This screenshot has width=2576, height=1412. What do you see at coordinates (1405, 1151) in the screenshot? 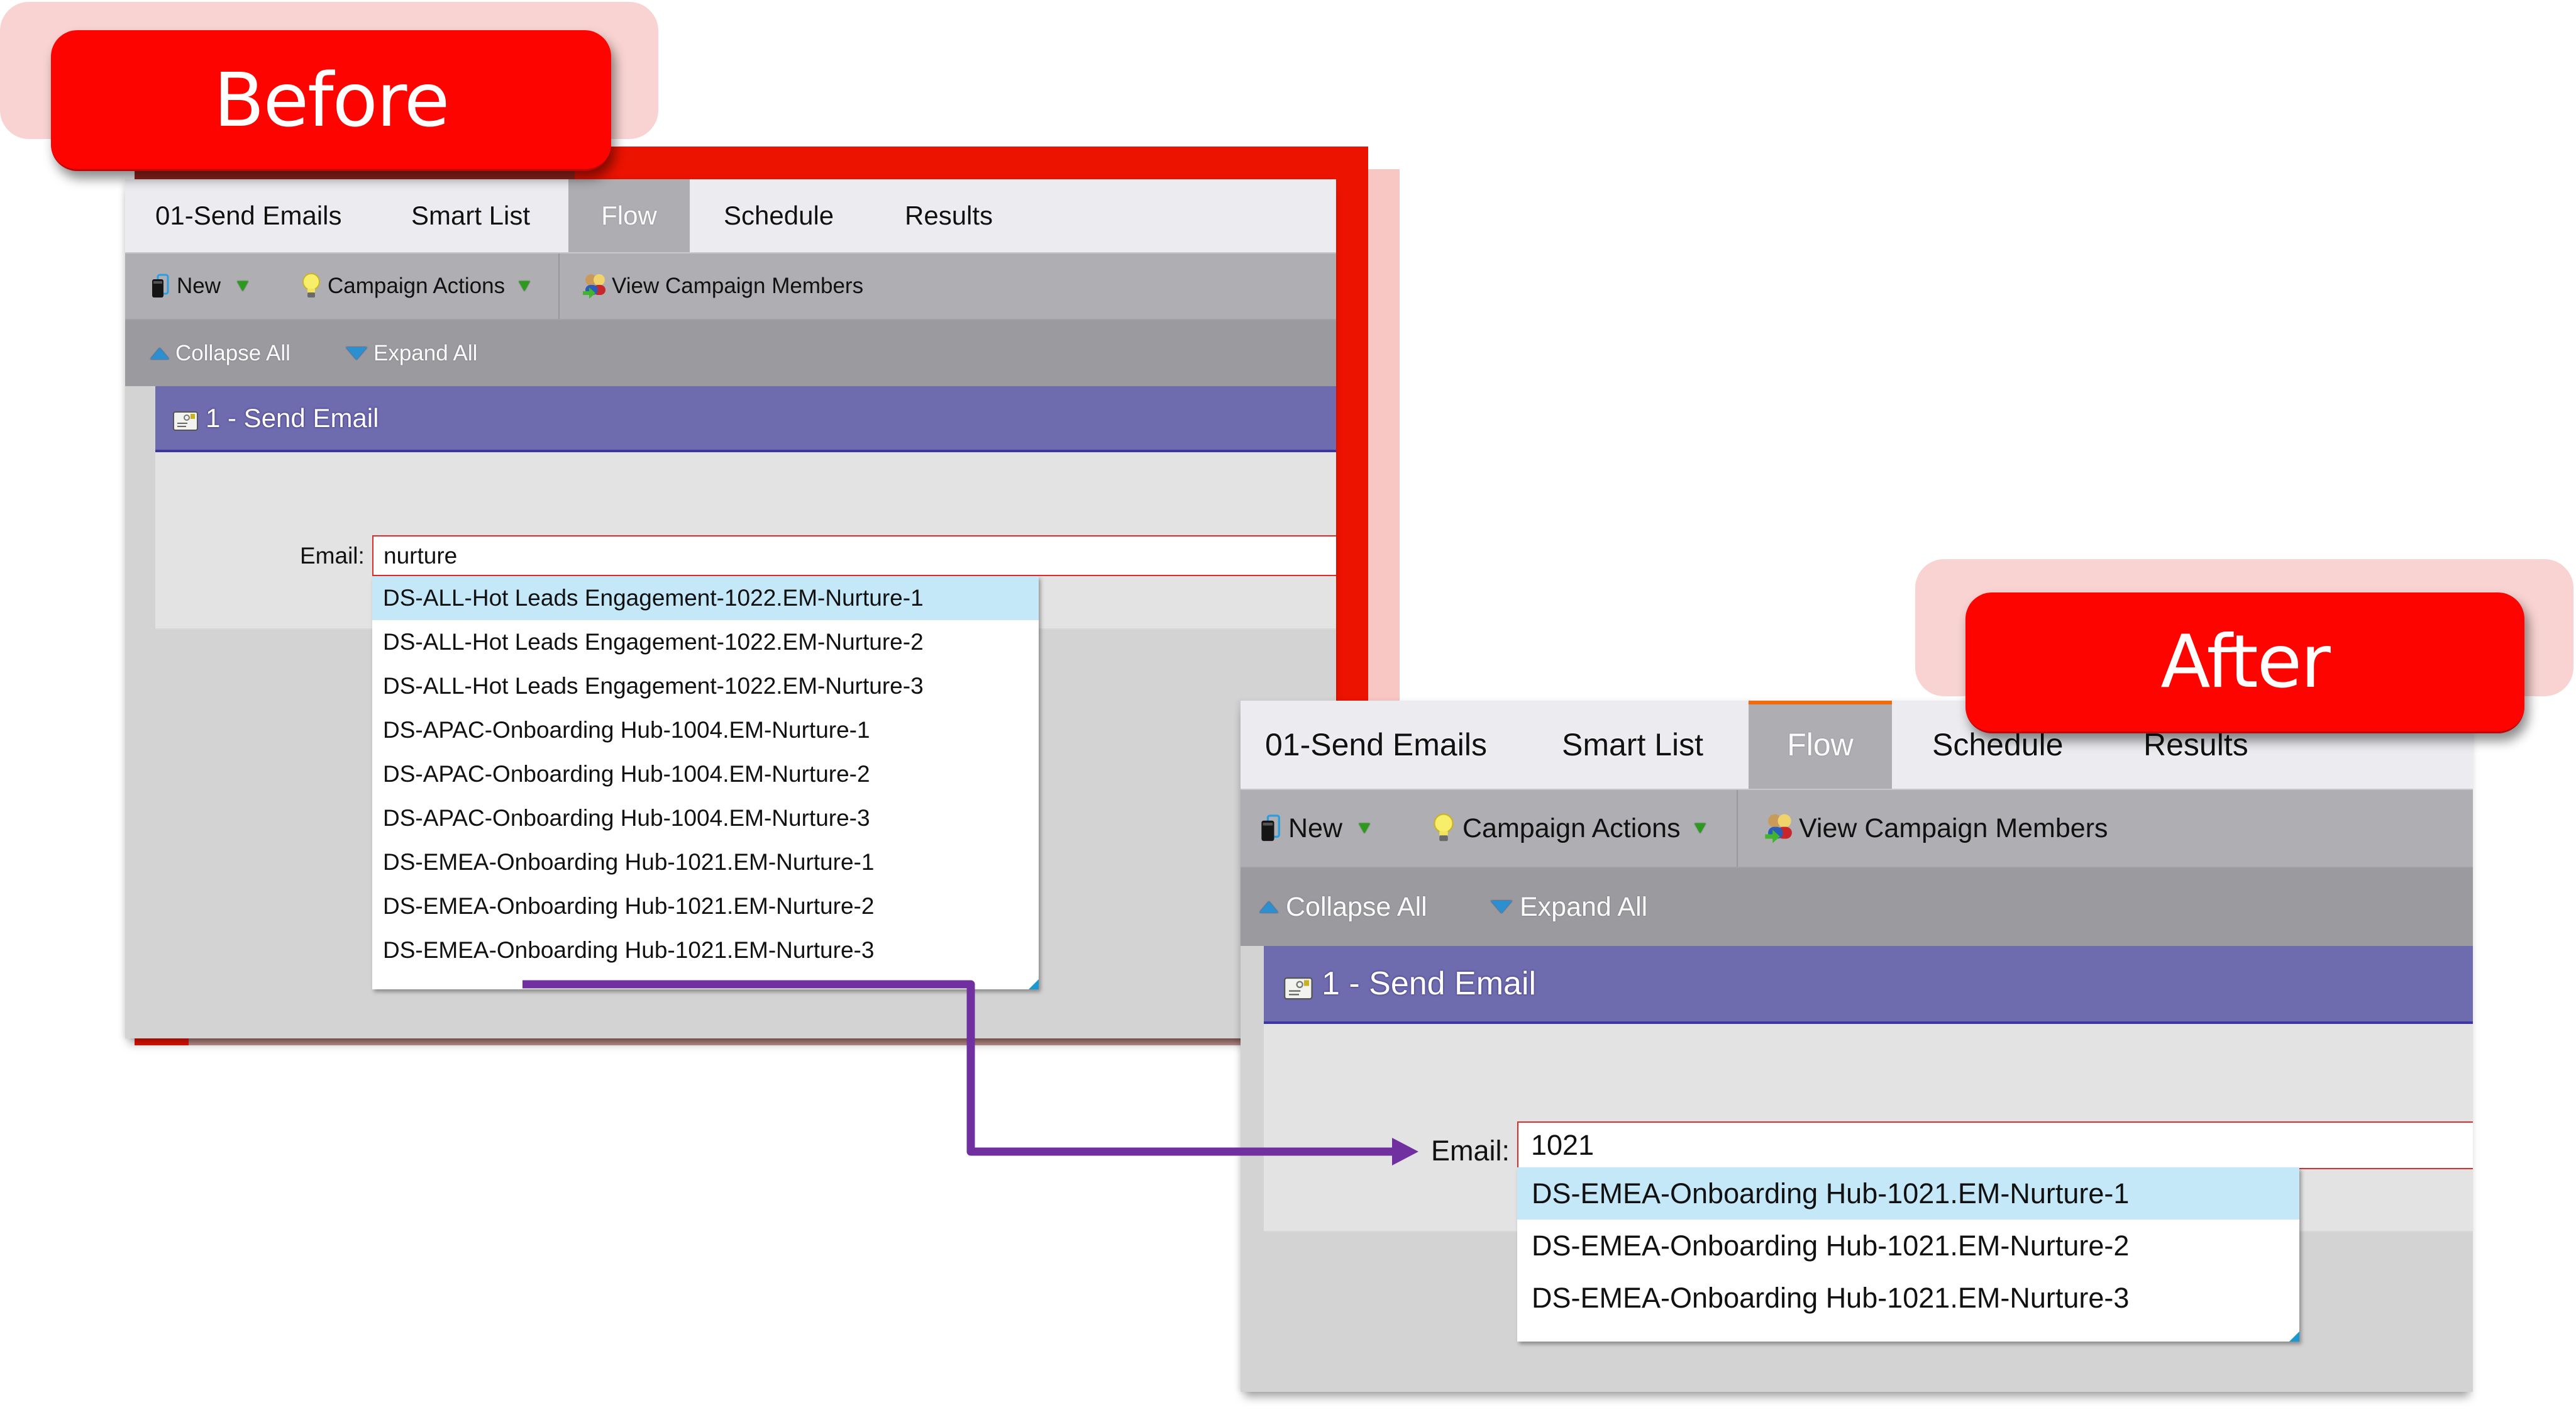
I see `arrow-head-icon` at bounding box center [1405, 1151].